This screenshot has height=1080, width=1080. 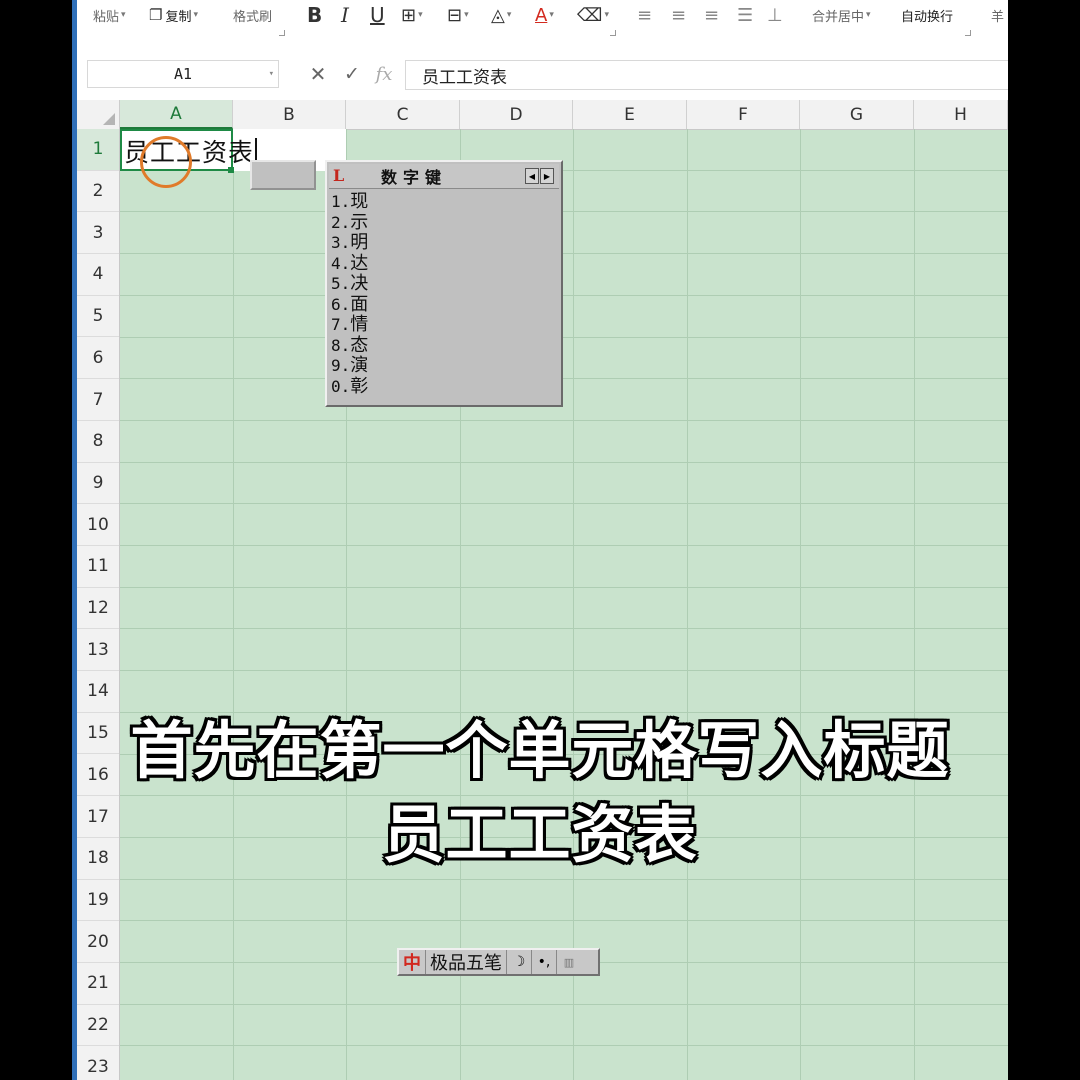 I want to click on cancel-icon: ✕, so click(x=318, y=74).